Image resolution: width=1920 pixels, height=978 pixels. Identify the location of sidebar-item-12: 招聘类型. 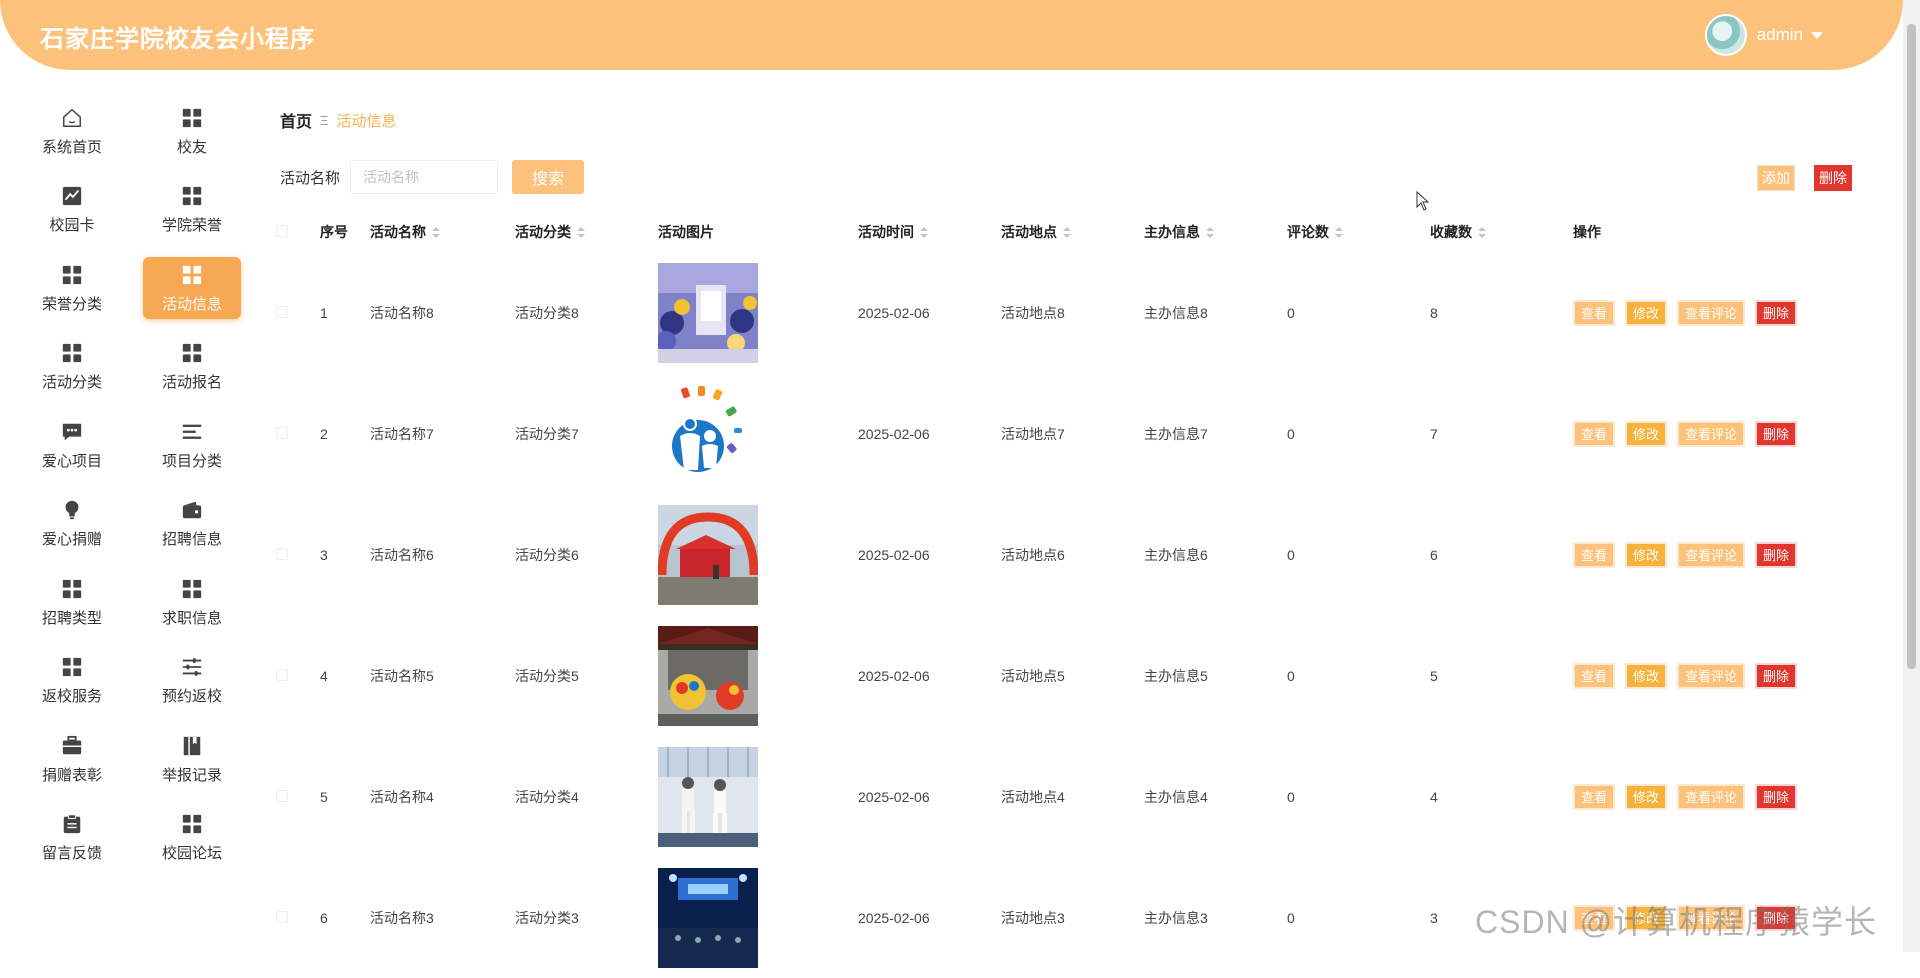
(72, 602).